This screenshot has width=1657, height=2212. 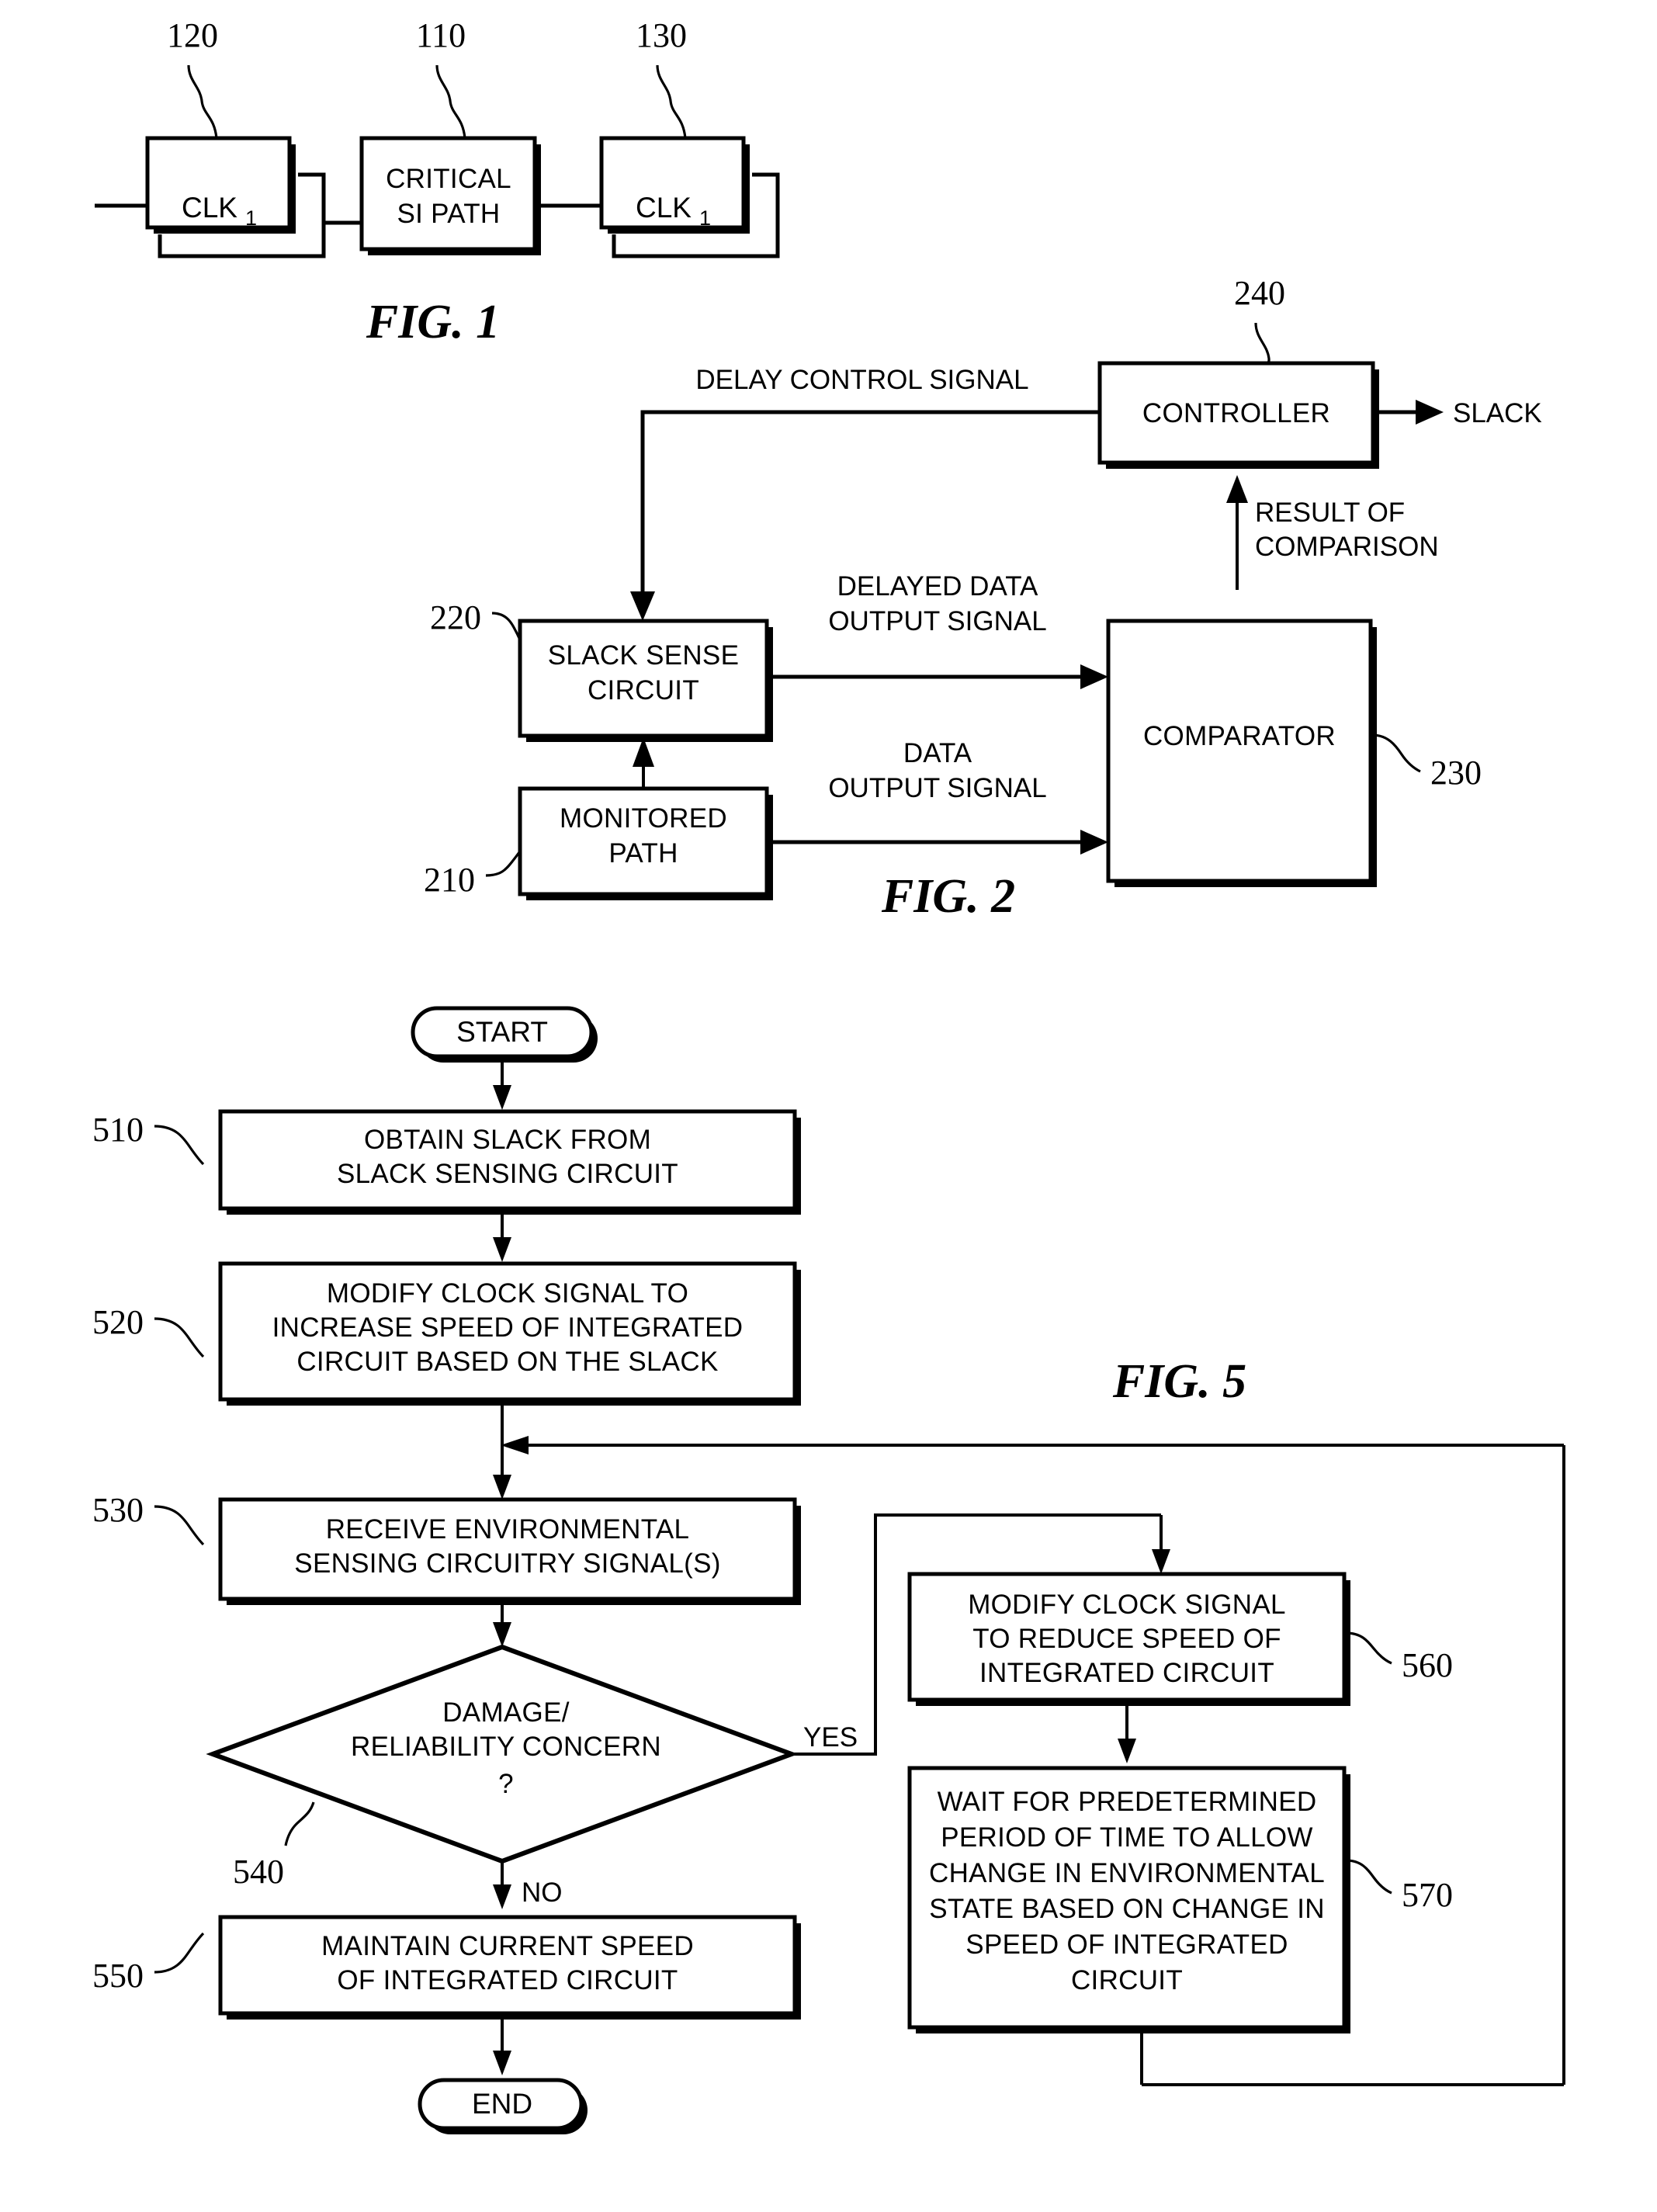 I want to click on delay-control-signal-label: DELAY CONTROL SIGNAL, so click(x=862, y=380).